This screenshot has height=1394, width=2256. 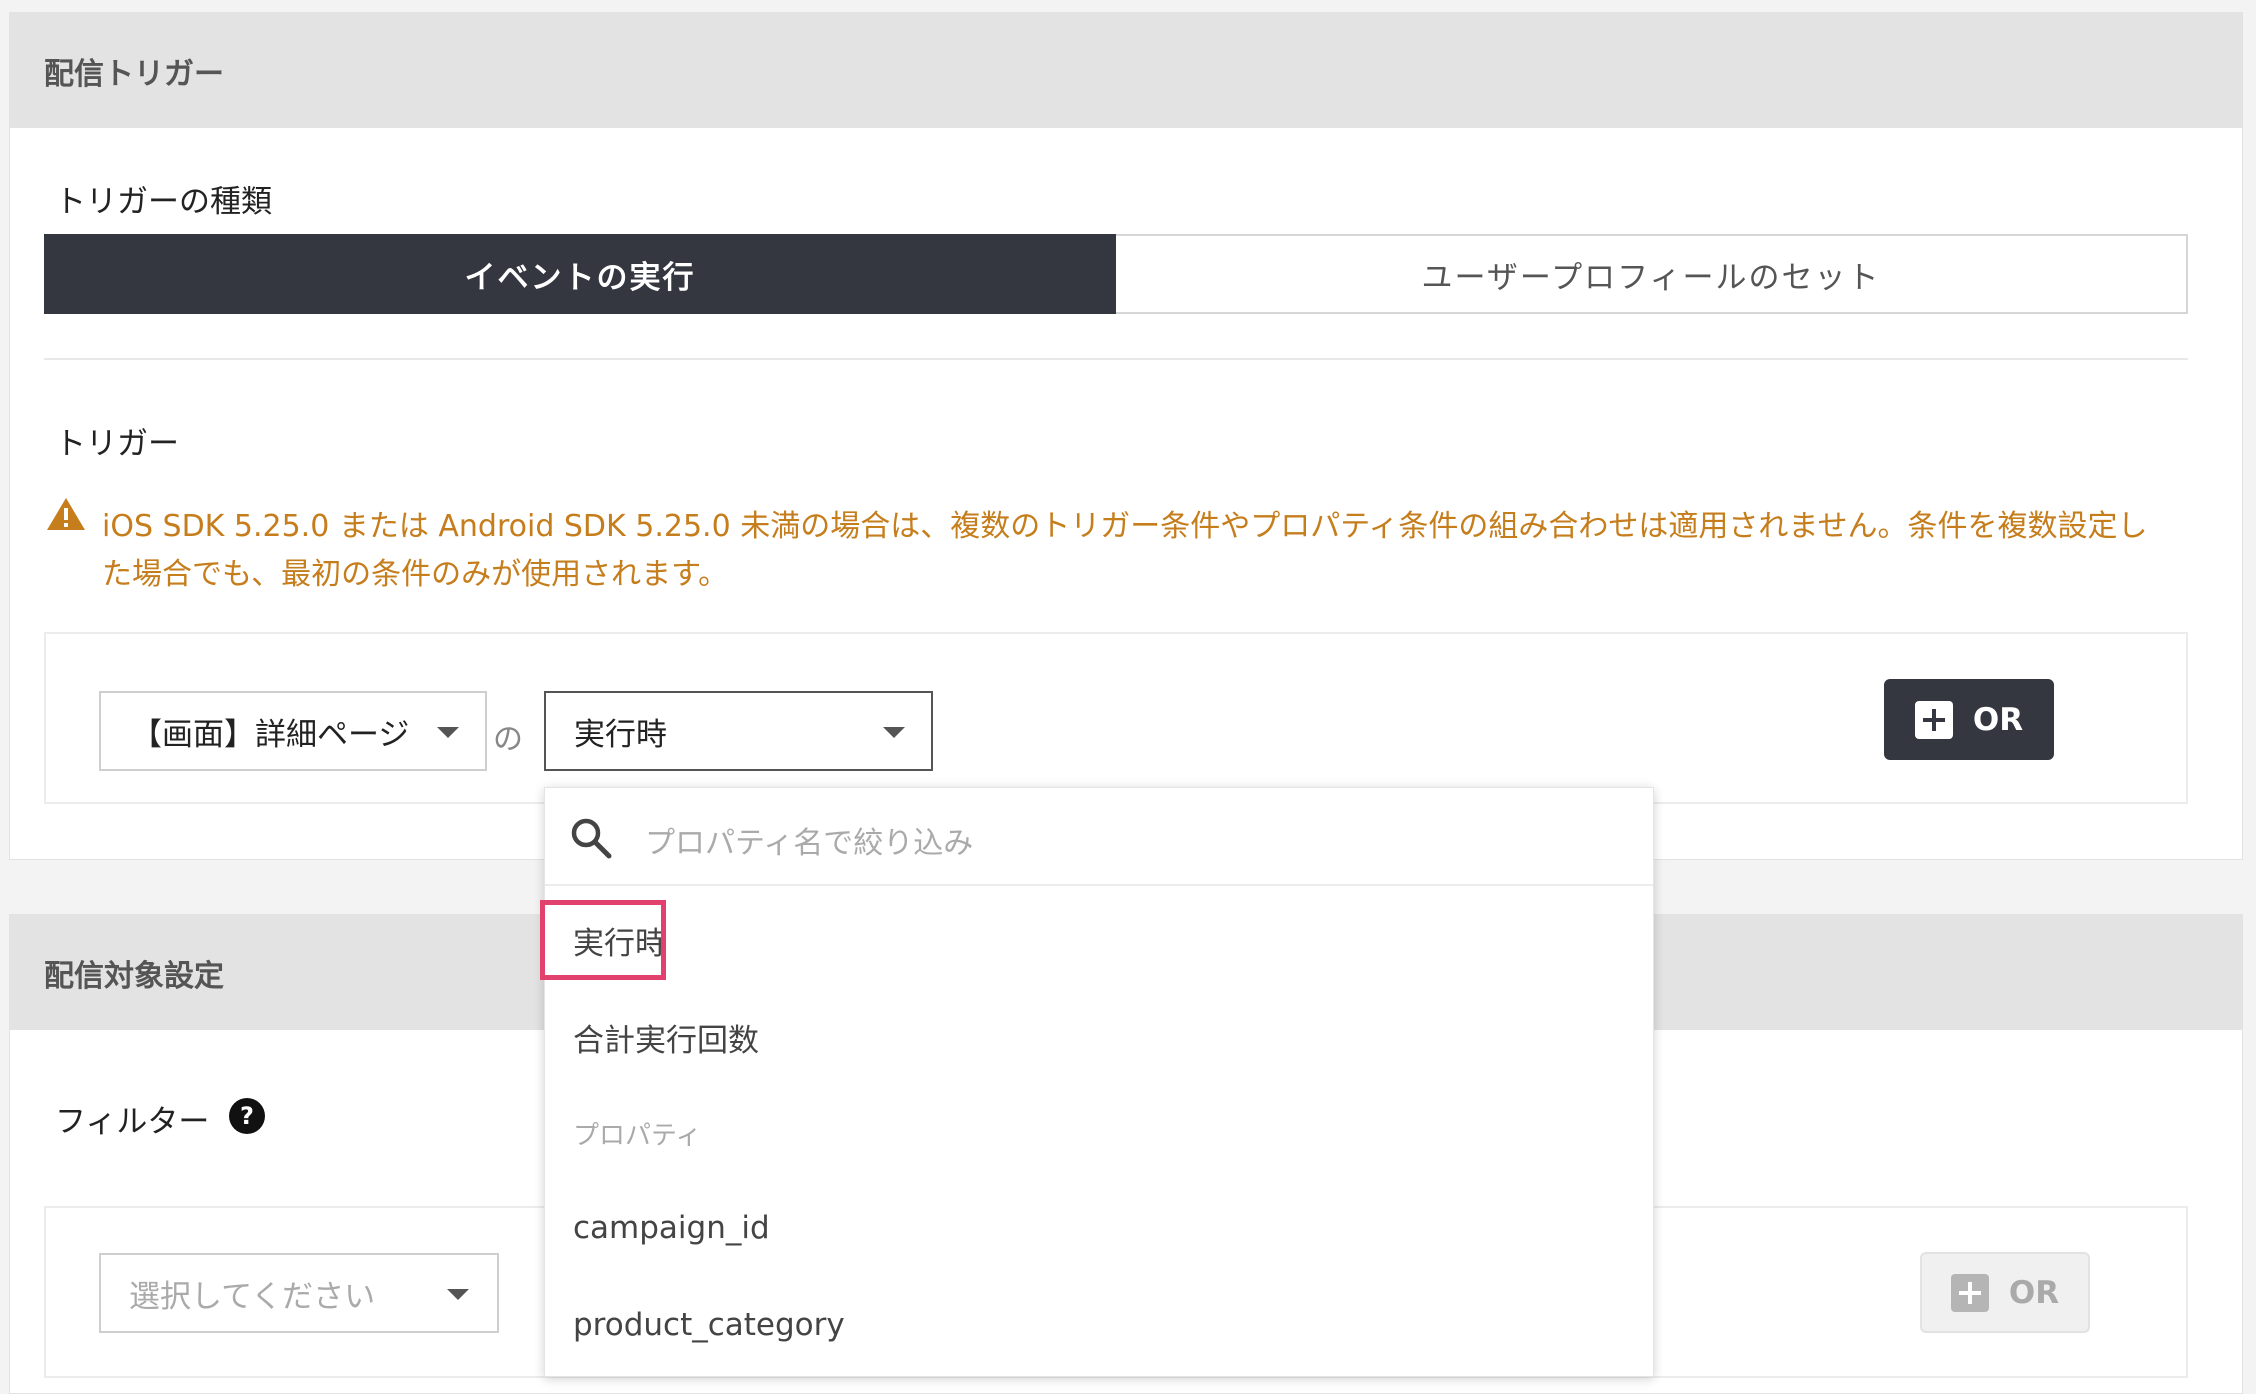 I want to click on event-select-value: 【画面】詳細ページ, so click(x=270, y=734).